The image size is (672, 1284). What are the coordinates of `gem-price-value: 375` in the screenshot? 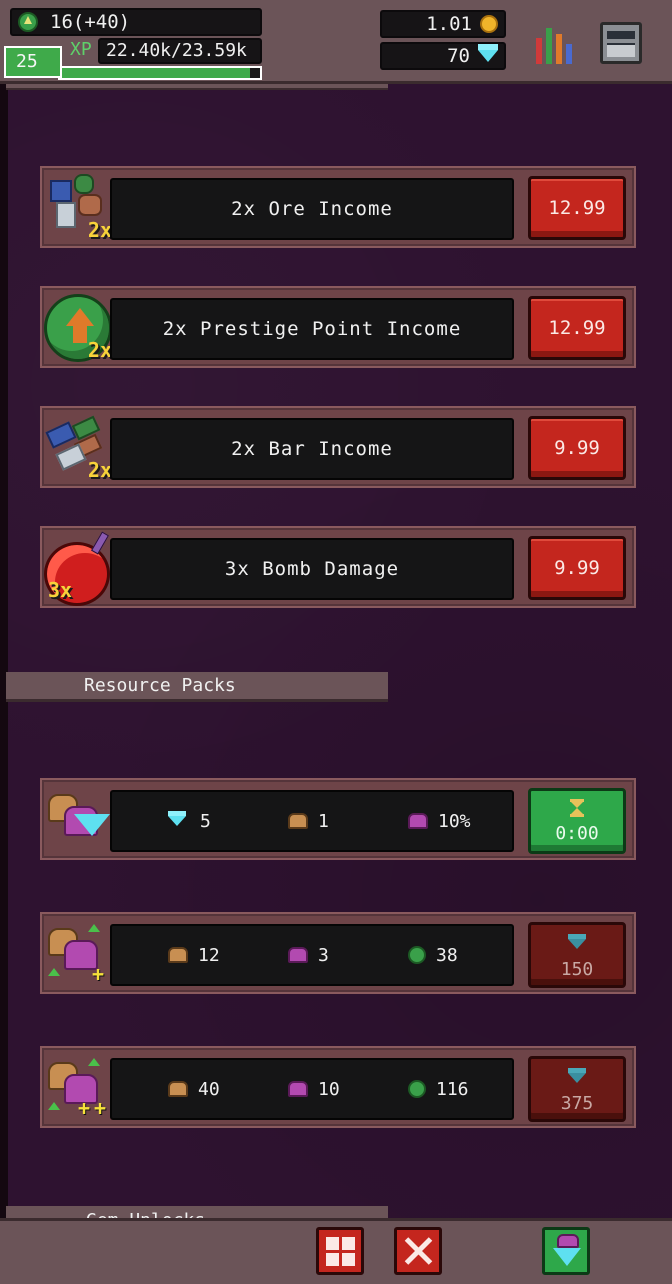 It's located at (577, 1103).